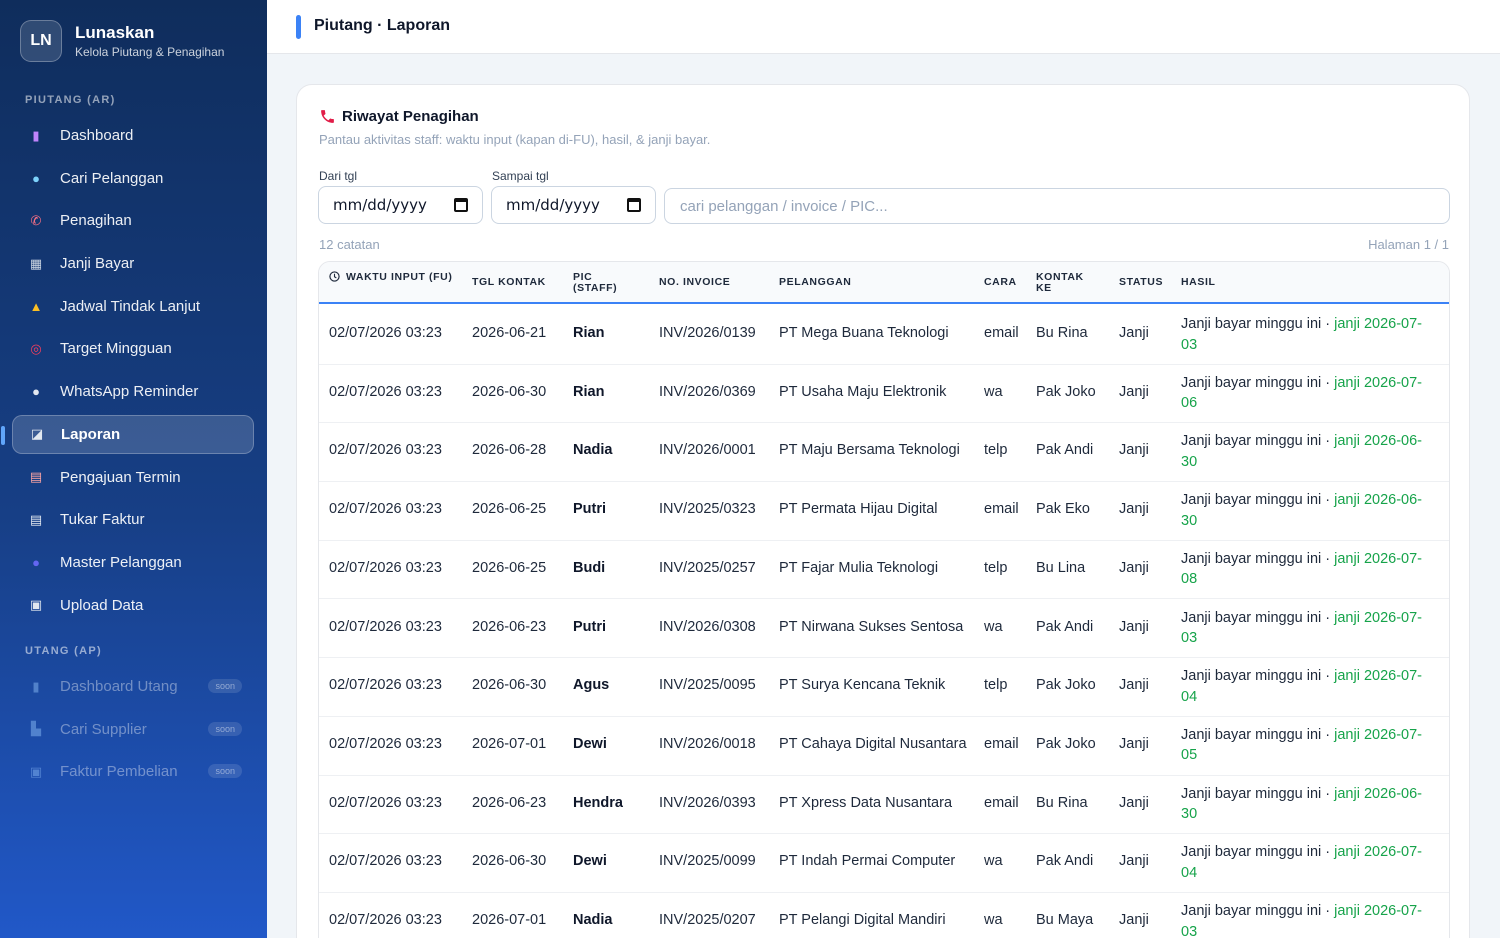  Describe the element at coordinates (119, 772) in the screenshot. I see `sidebar-item-label: Faktur Pembelian` at that location.